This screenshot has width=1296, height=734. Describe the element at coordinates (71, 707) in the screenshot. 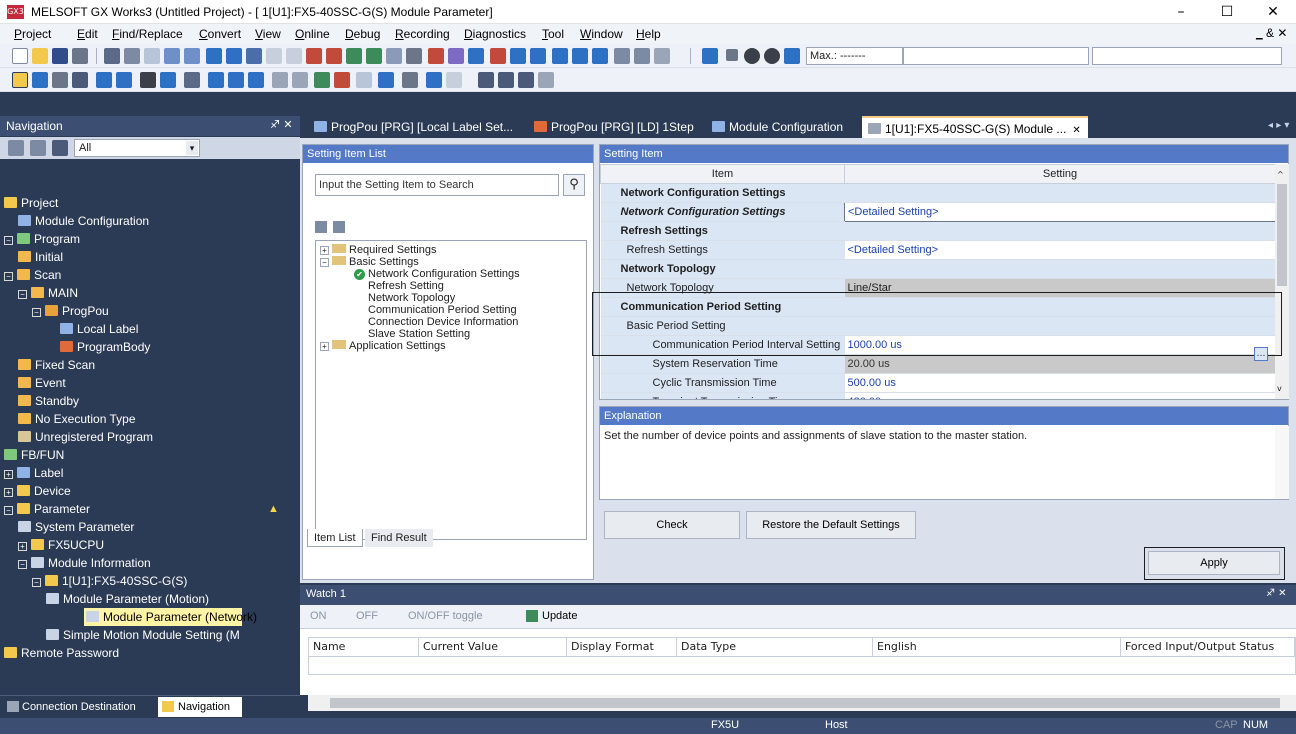

I see `tab-connection-destination: Connection Destination` at that location.